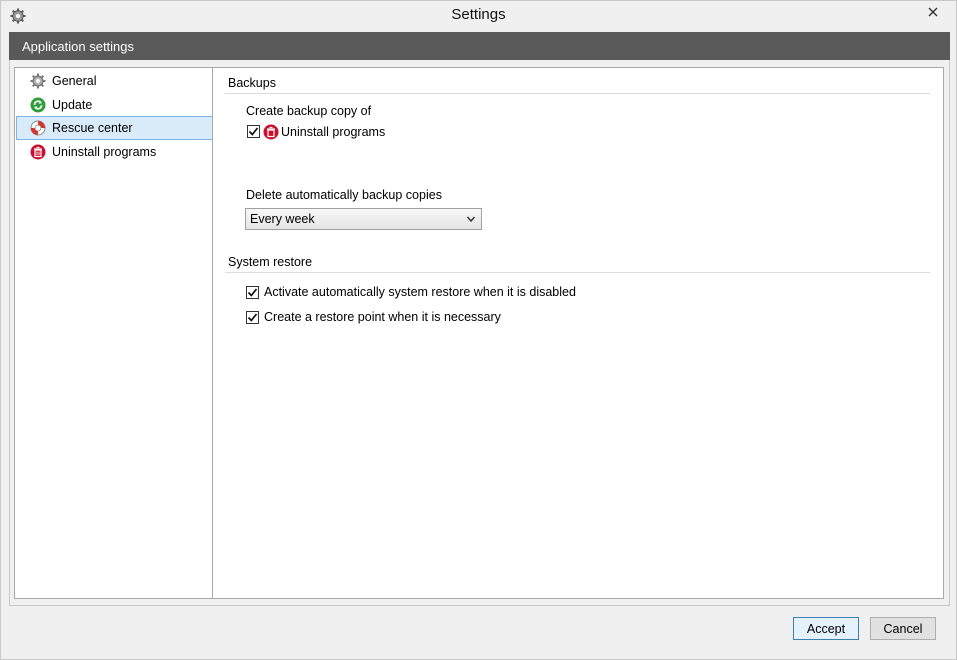 The image size is (957, 660). What do you see at coordinates (104, 152) in the screenshot?
I see `sidebar-item-label: Uninstall programs` at bounding box center [104, 152].